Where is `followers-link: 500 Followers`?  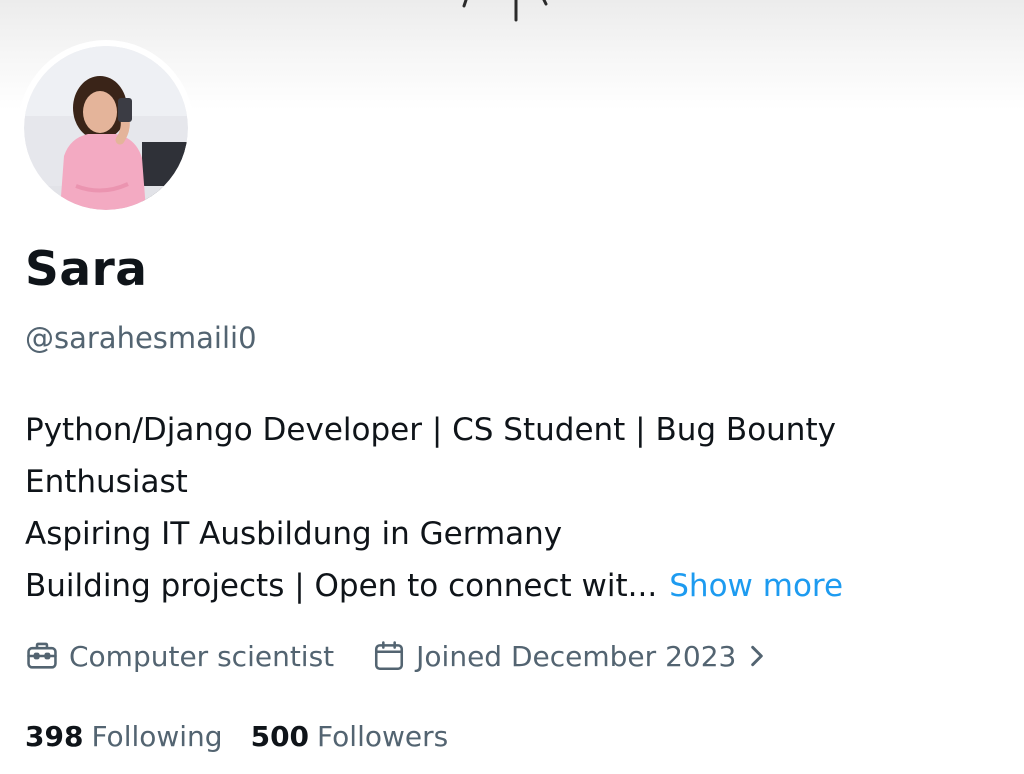 followers-link: 500 Followers is located at coordinates (350, 736).